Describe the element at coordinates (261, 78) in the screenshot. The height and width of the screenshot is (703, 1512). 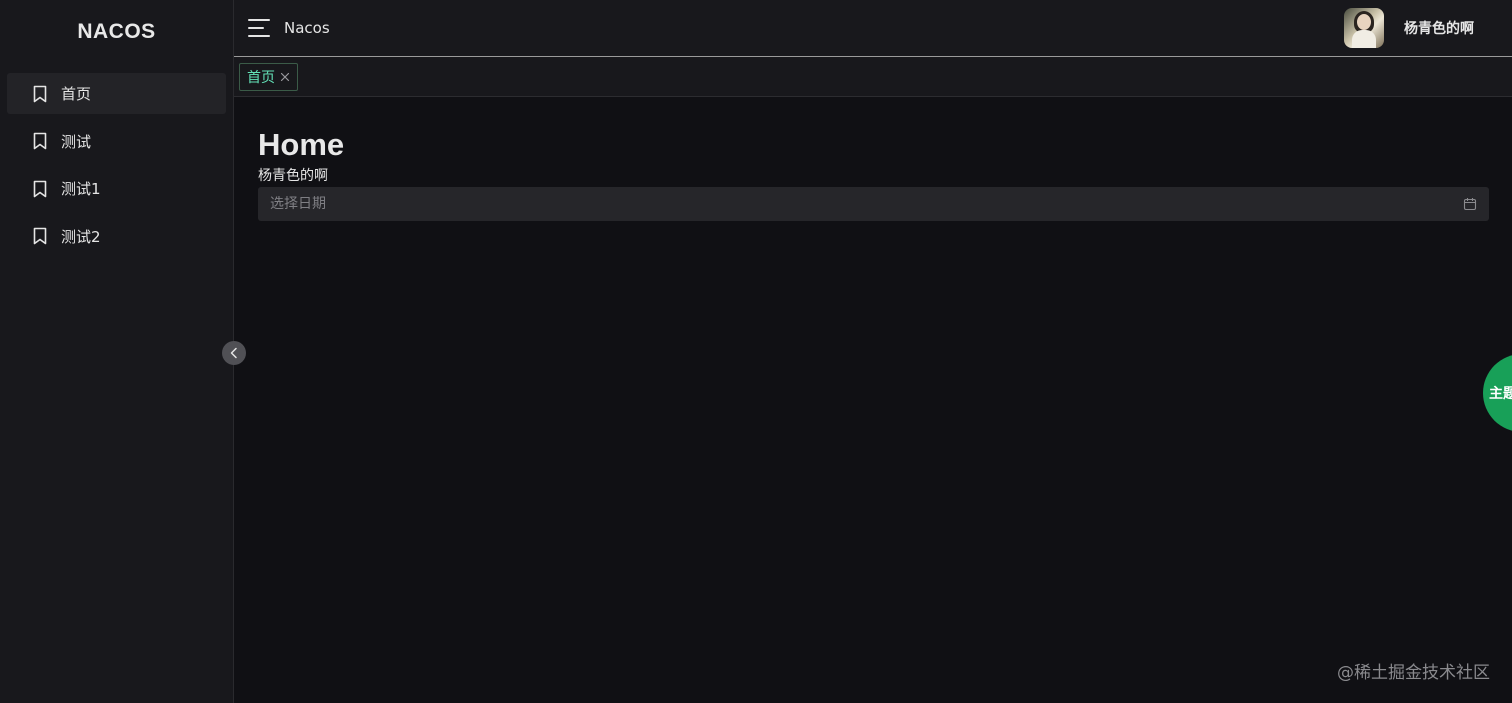
I see `tab-label: 首页` at that location.